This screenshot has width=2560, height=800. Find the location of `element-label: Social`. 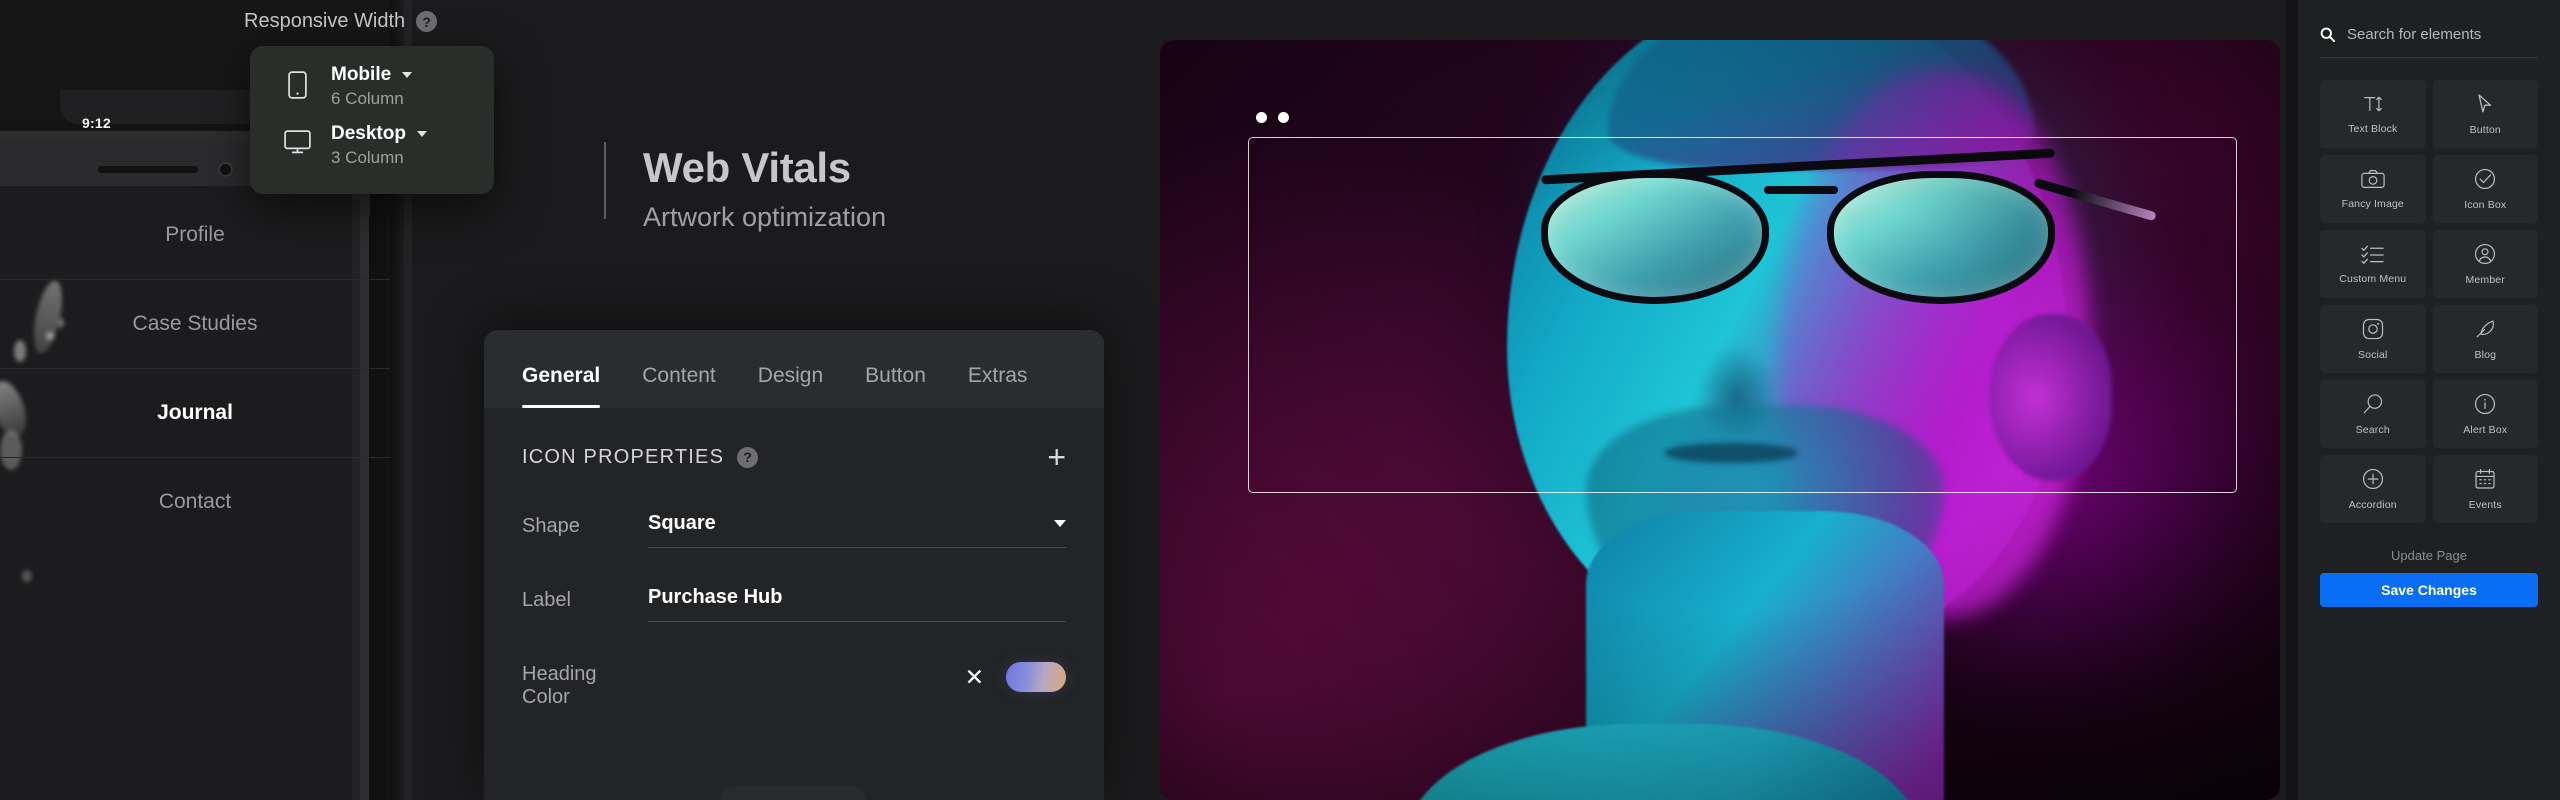

element-label: Social is located at coordinates (2373, 354).